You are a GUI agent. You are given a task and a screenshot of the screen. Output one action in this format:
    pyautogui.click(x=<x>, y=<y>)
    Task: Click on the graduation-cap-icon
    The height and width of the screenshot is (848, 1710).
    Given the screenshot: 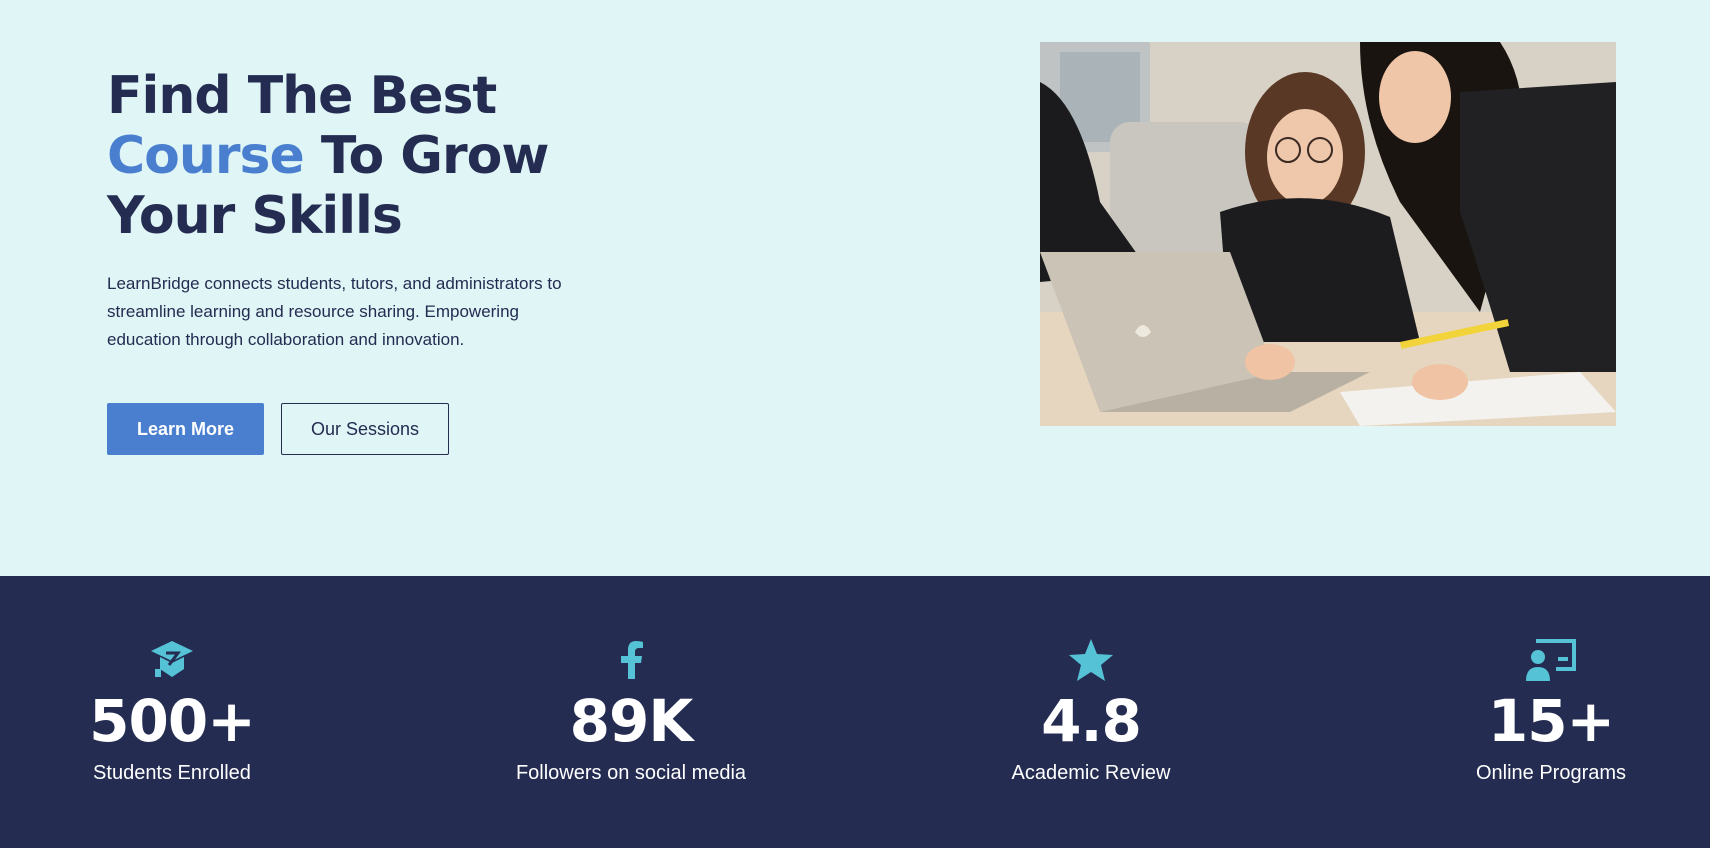 What is the action you would take?
    pyautogui.click(x=172, y=660)
    